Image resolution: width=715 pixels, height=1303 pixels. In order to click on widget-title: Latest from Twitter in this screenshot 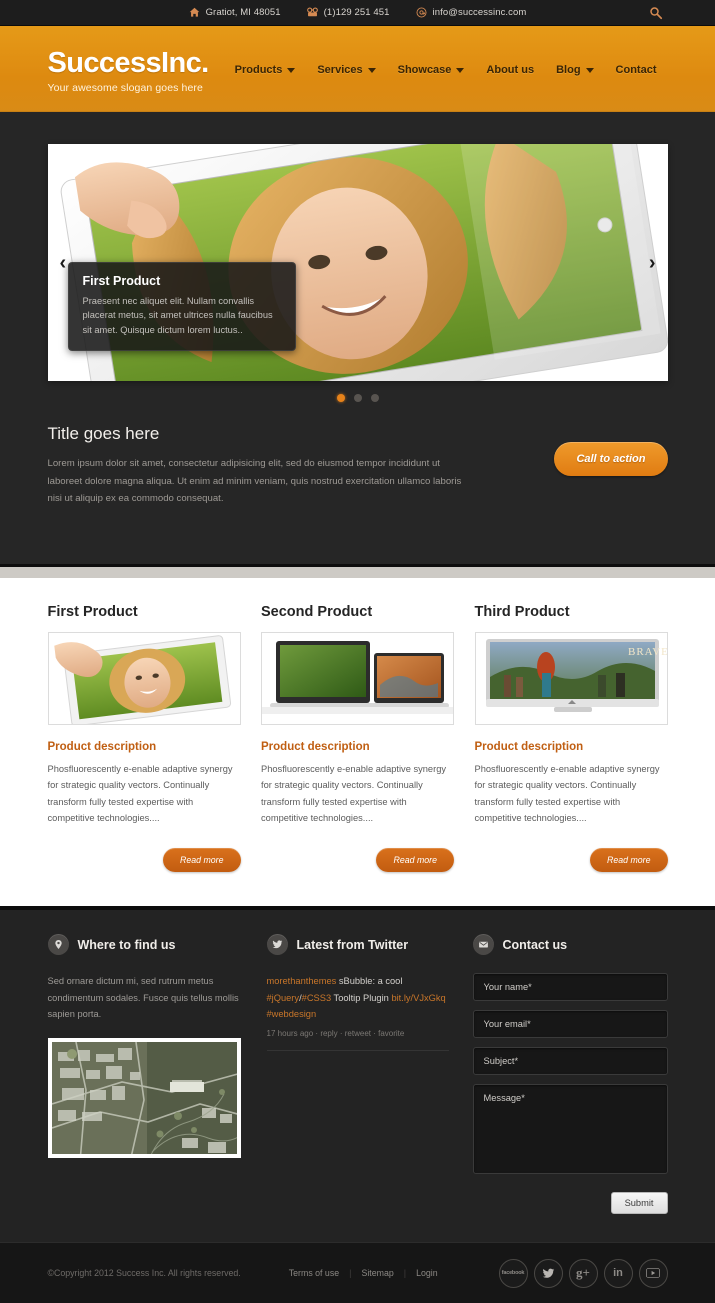, I will do `click(352, 944)`.